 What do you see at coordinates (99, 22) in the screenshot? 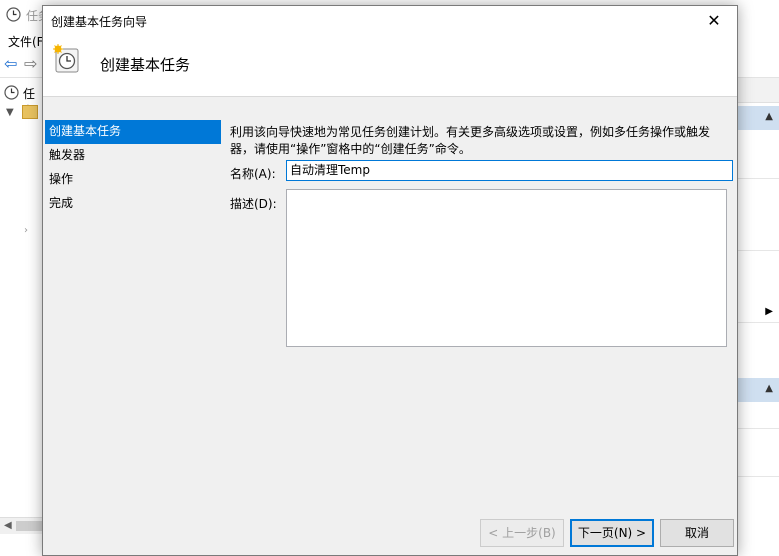
I see `dialog-title: 创建基本任务向导` at bounding box center [99, 22].